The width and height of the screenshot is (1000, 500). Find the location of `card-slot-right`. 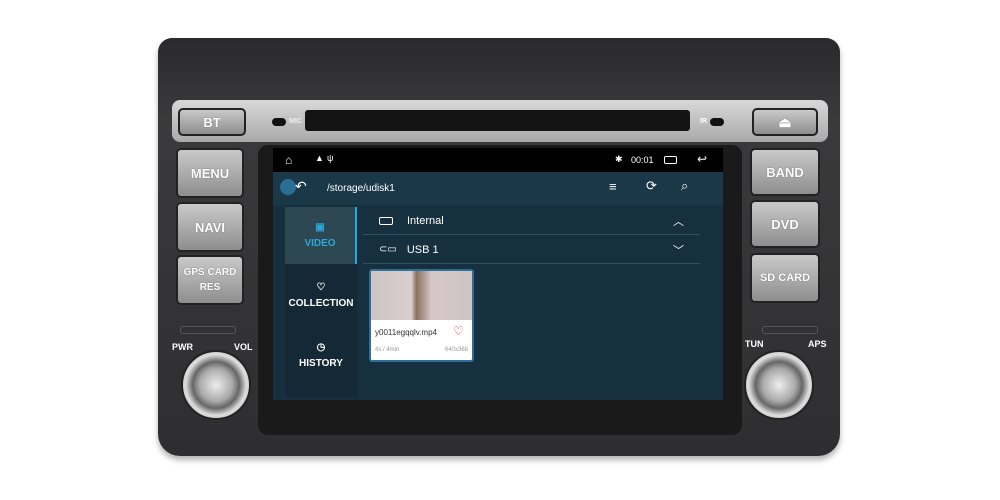

card-slot-right is located at coordinates (790, 330).